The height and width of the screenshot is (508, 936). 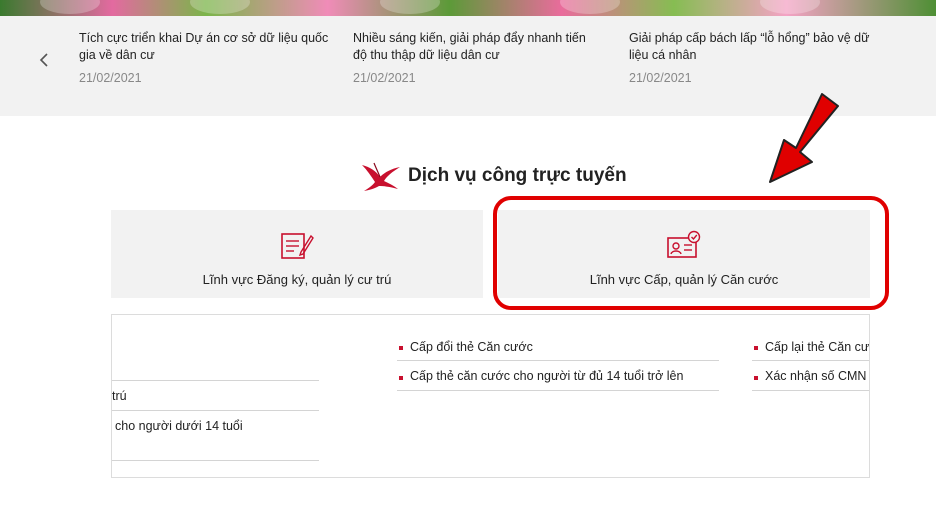 What do you see at coordinates (119, 396) in the screenshot?
I see `service-link: trú` at bounding box center [119, 396].